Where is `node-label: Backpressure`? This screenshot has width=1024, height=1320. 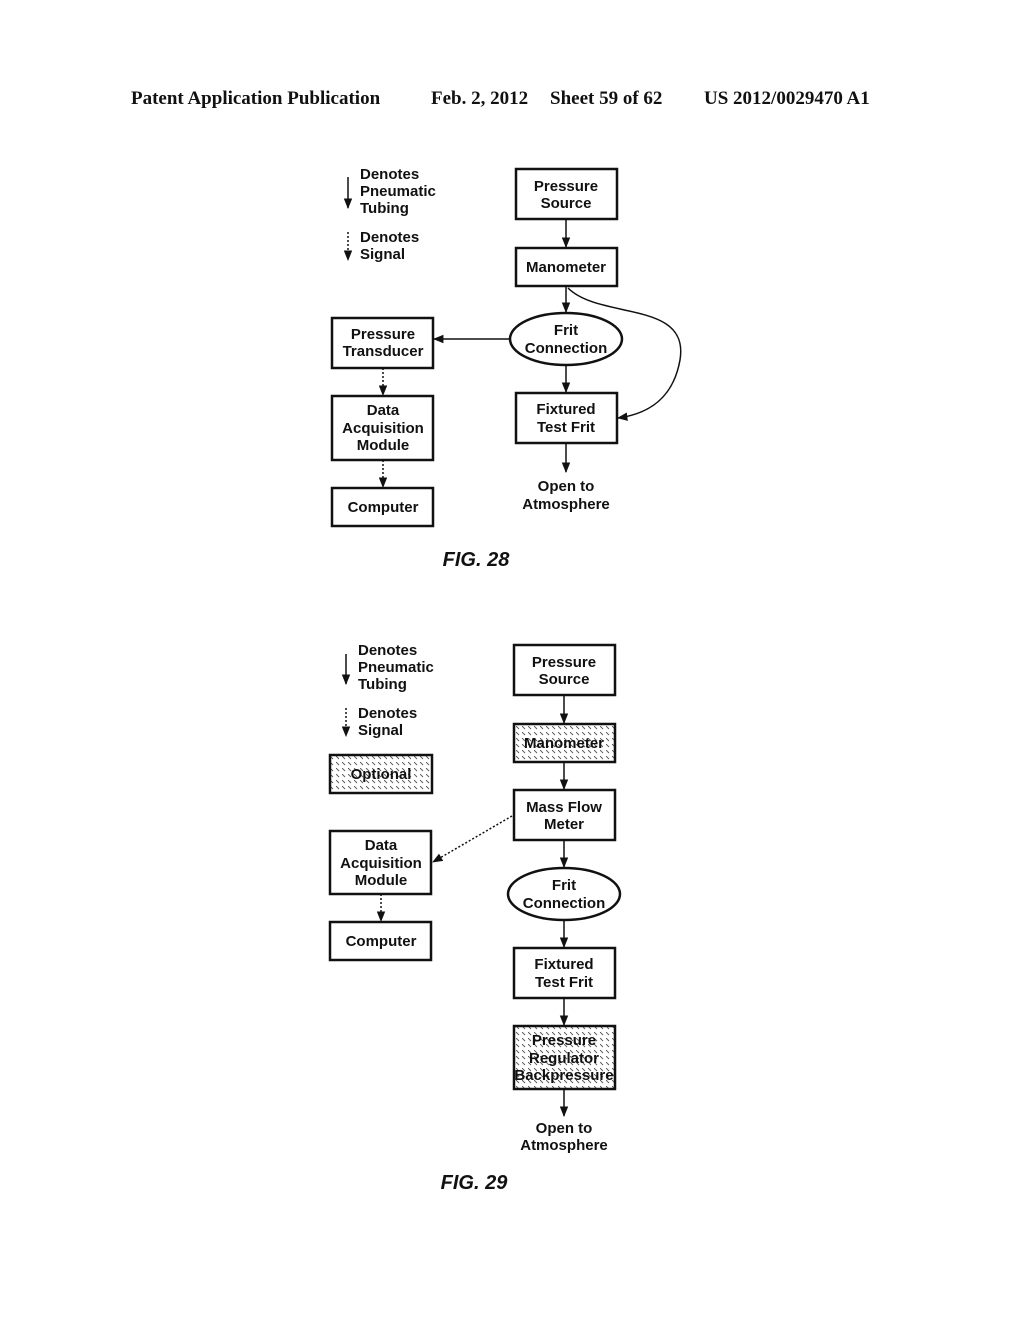 node-label: Backpressure is located at coordinates (563, 1075).